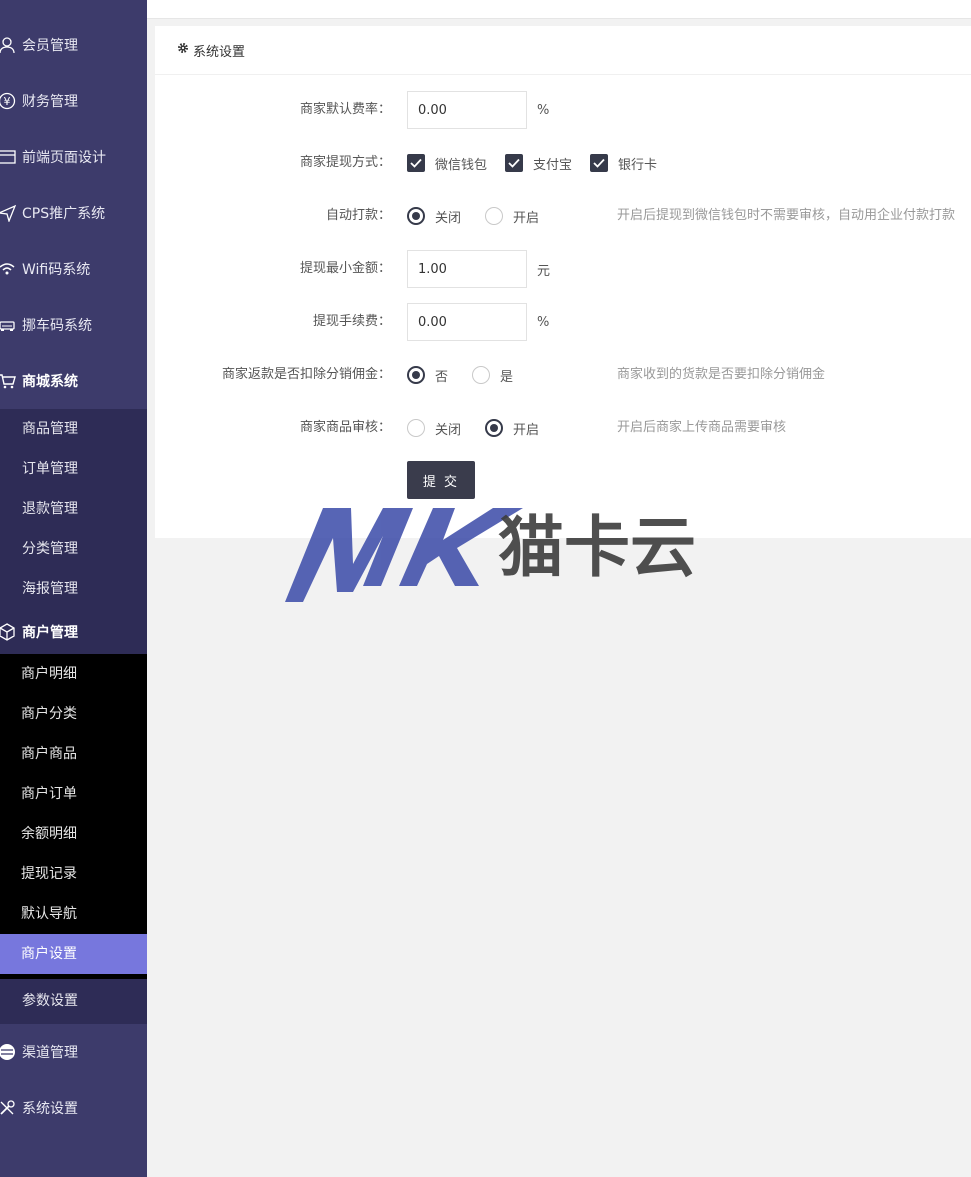 Image resolution: width=971 pixels, height=1177 pixels. Describe the element at coordinates (219, 52) in the screenshot. I see `card-title: 系统设置` at that location.